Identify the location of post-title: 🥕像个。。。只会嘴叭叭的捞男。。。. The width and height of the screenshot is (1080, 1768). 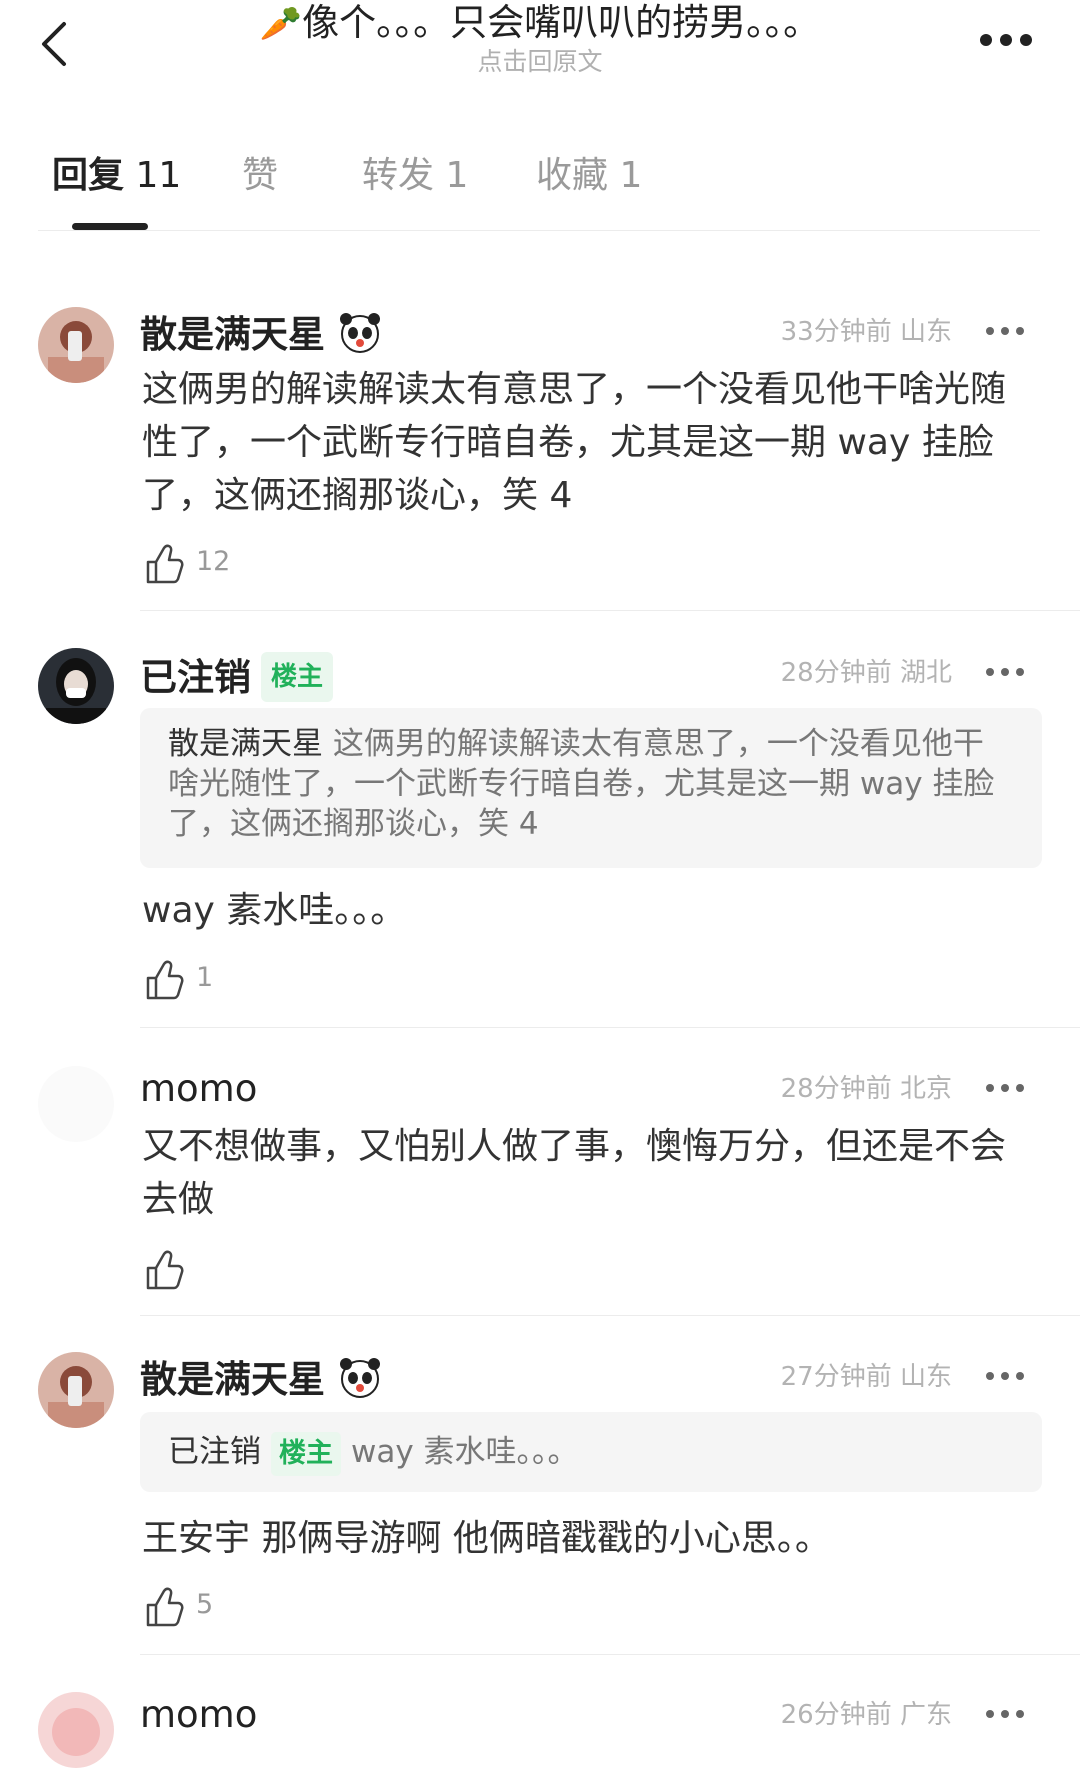
(540, 23).